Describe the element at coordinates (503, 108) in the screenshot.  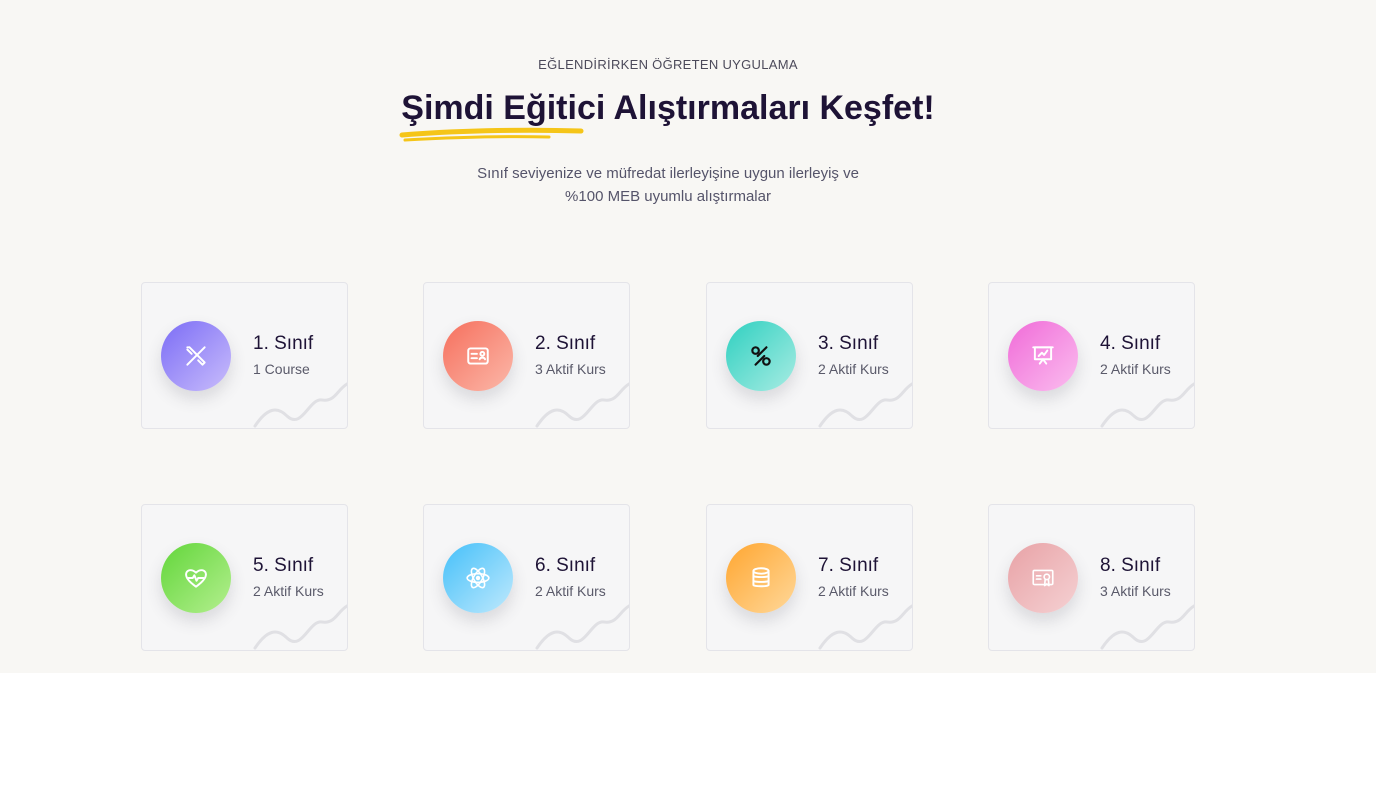
I see `title-highlight-text: Şimdi Eğitici` at that location.